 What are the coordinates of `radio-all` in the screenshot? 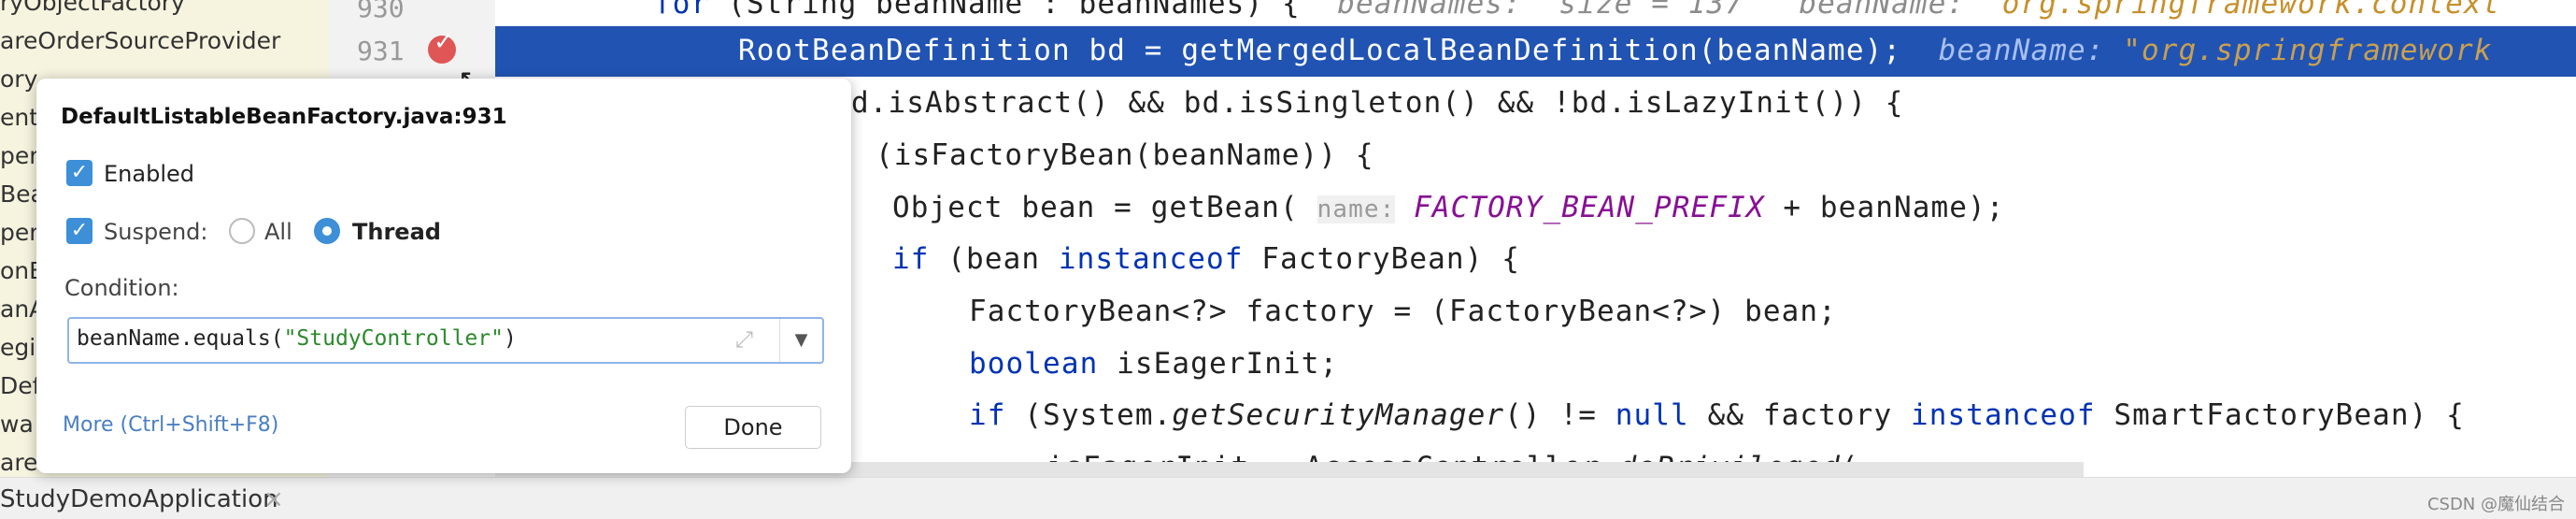 It's located at (242, 231).